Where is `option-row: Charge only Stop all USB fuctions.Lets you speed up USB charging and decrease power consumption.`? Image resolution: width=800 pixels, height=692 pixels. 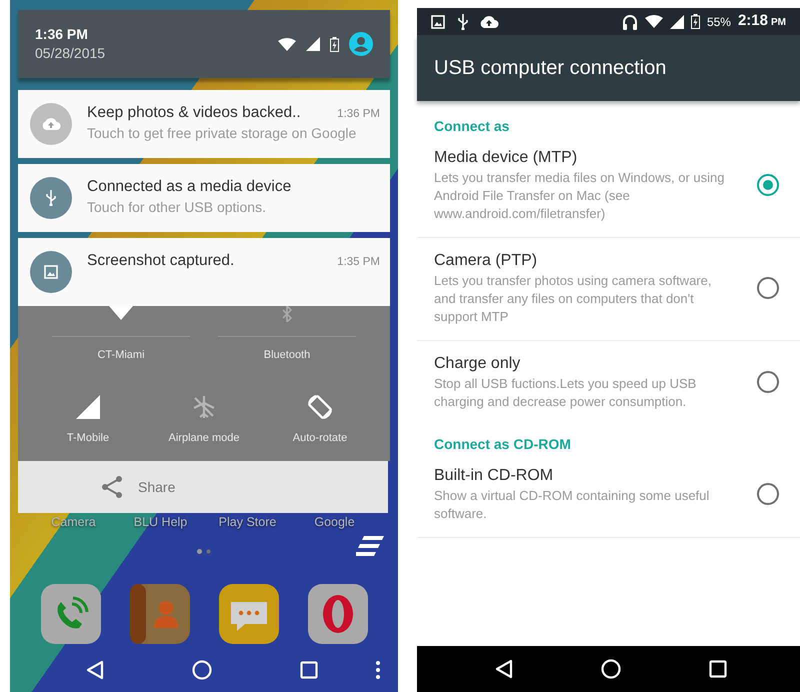
option-row: Charge only Stop all USB fuctions.Lets you speed up USB charging and decrease power consumption. is located at coordinates (608, 383).